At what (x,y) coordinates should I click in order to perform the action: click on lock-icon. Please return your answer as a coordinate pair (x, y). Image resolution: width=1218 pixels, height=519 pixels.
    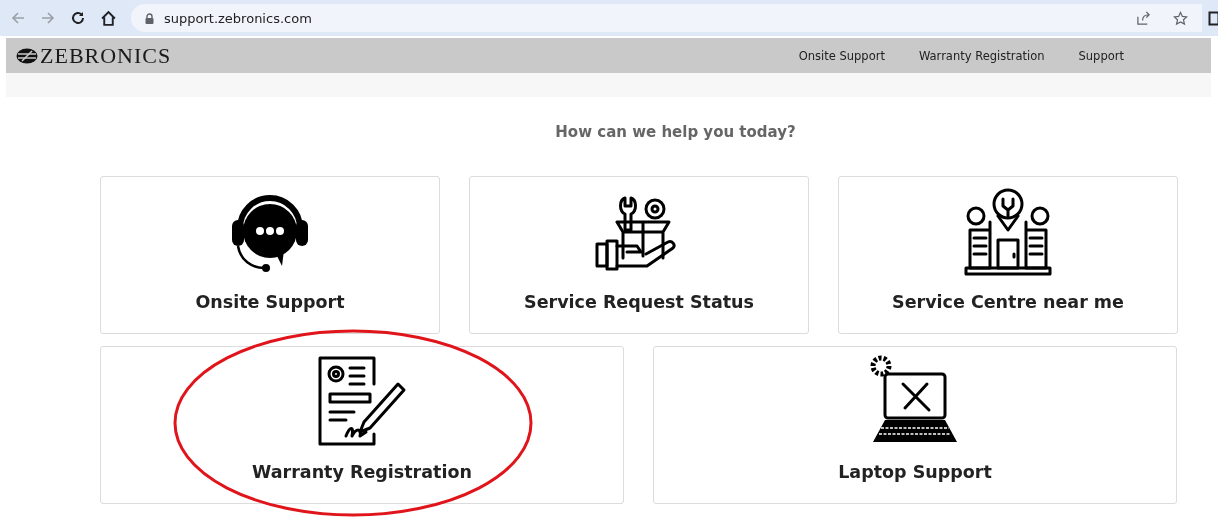
    Looking at the image, I should click on (149, 18).